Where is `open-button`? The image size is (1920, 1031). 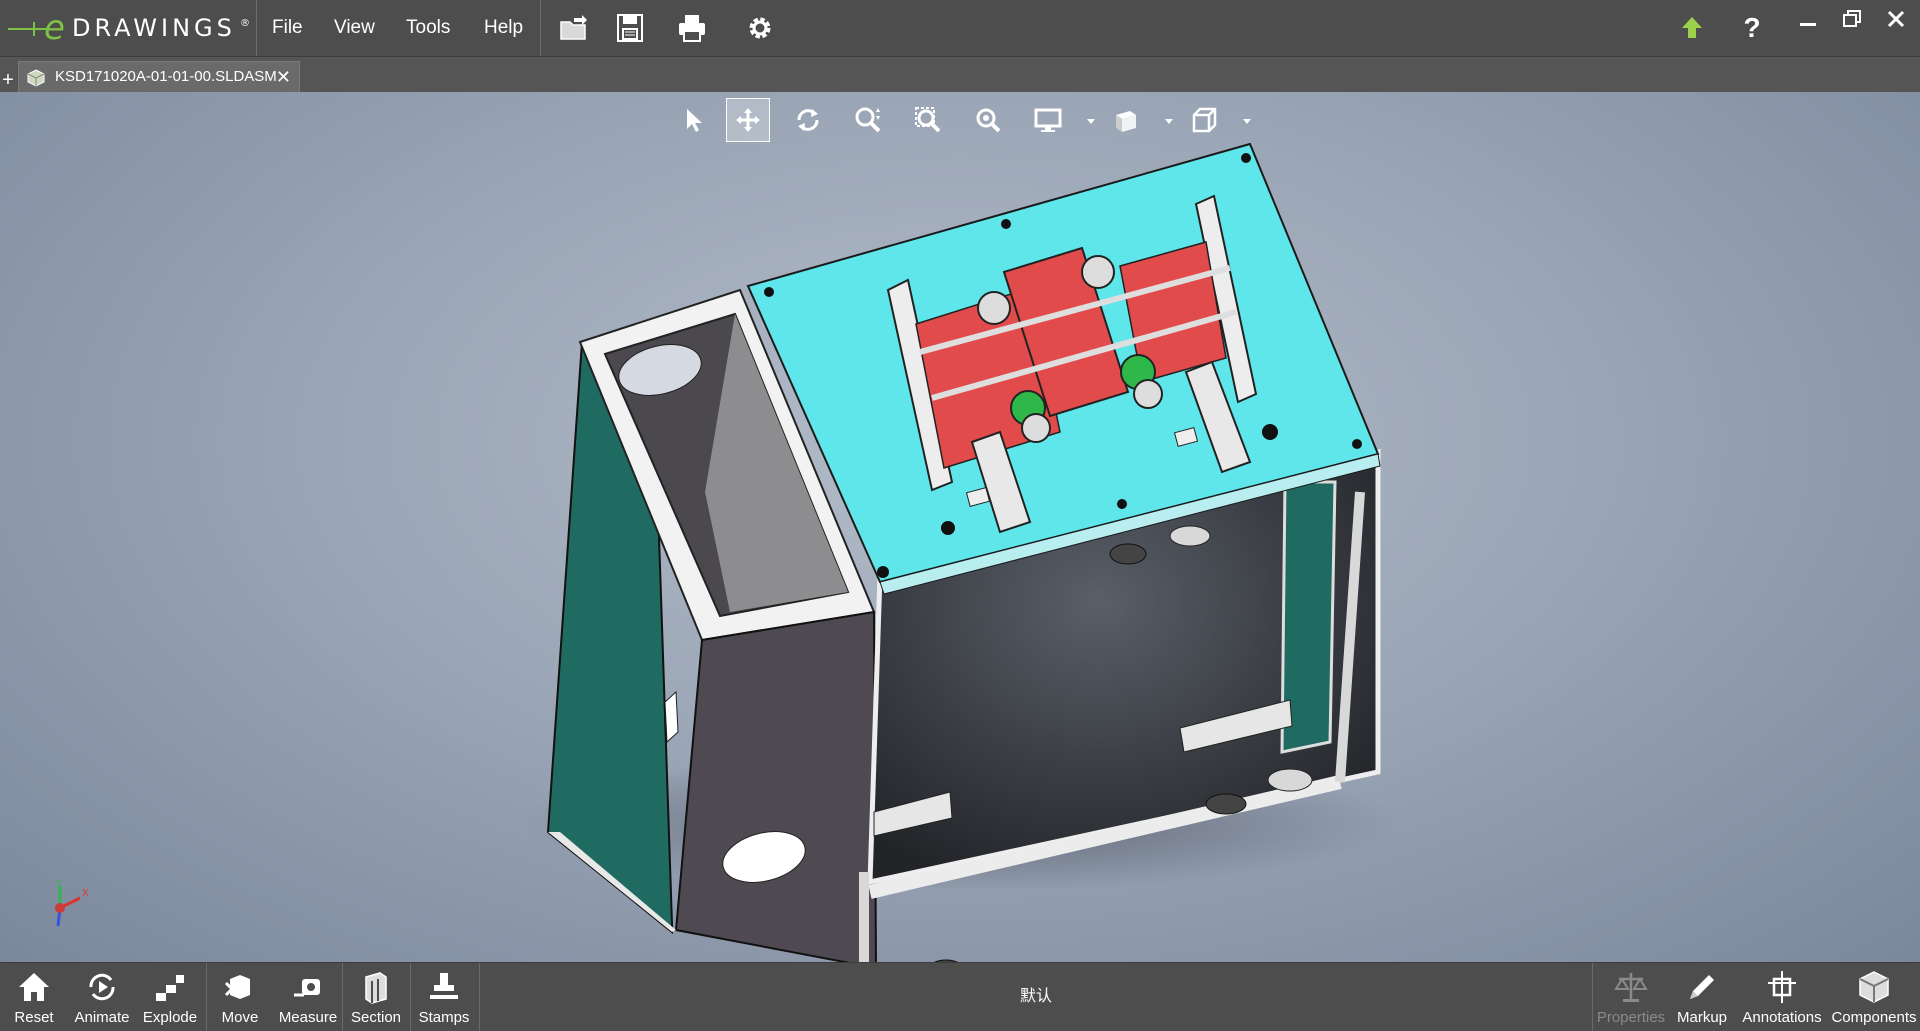
open-button is located at coordinates (574, 28).